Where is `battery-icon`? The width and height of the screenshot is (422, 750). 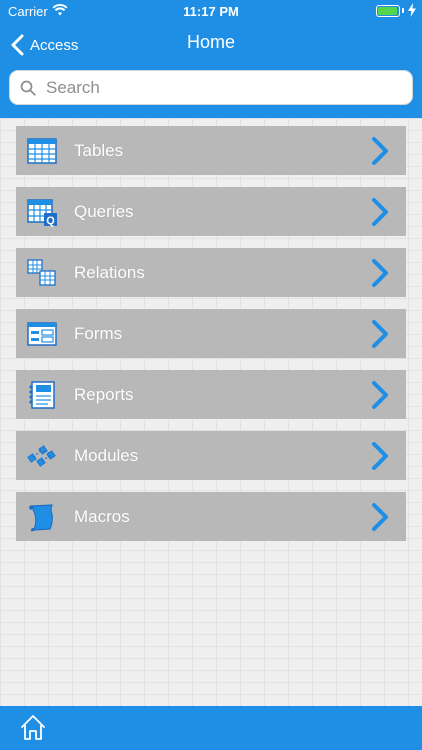 battery-icon is located at coordinates (388, 11).